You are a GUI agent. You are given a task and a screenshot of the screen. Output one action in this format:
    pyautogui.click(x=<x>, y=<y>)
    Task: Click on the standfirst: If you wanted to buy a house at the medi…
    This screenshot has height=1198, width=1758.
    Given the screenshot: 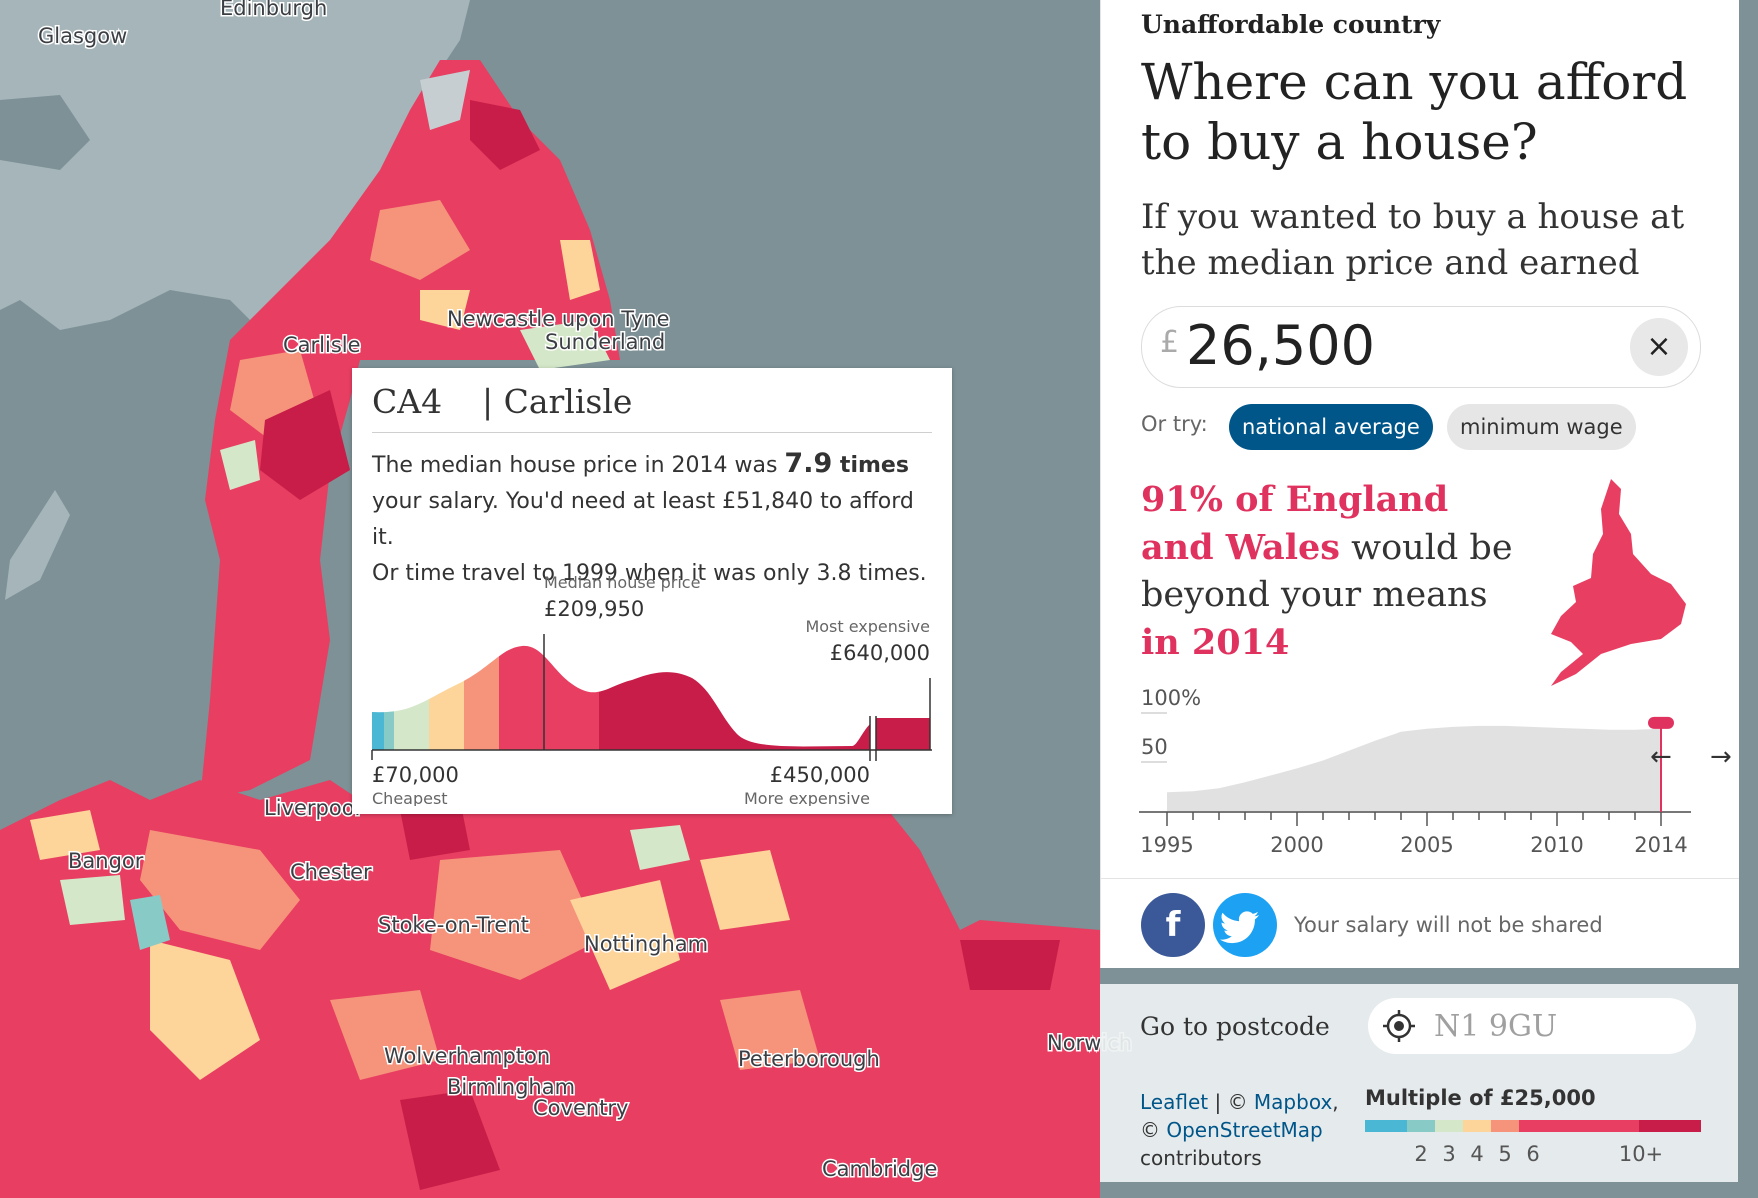 What is the action you would take?
    pyautogui.click(x=1413, y=240)
    